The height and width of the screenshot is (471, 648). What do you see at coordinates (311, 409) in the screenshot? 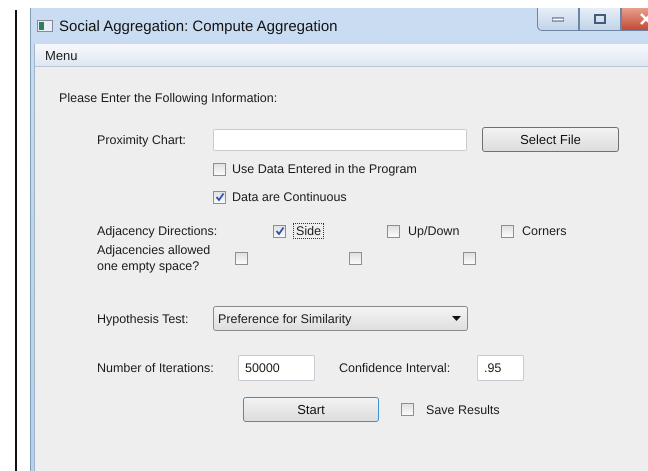
I see `start-button: Start` at bounding box center [311, 409].